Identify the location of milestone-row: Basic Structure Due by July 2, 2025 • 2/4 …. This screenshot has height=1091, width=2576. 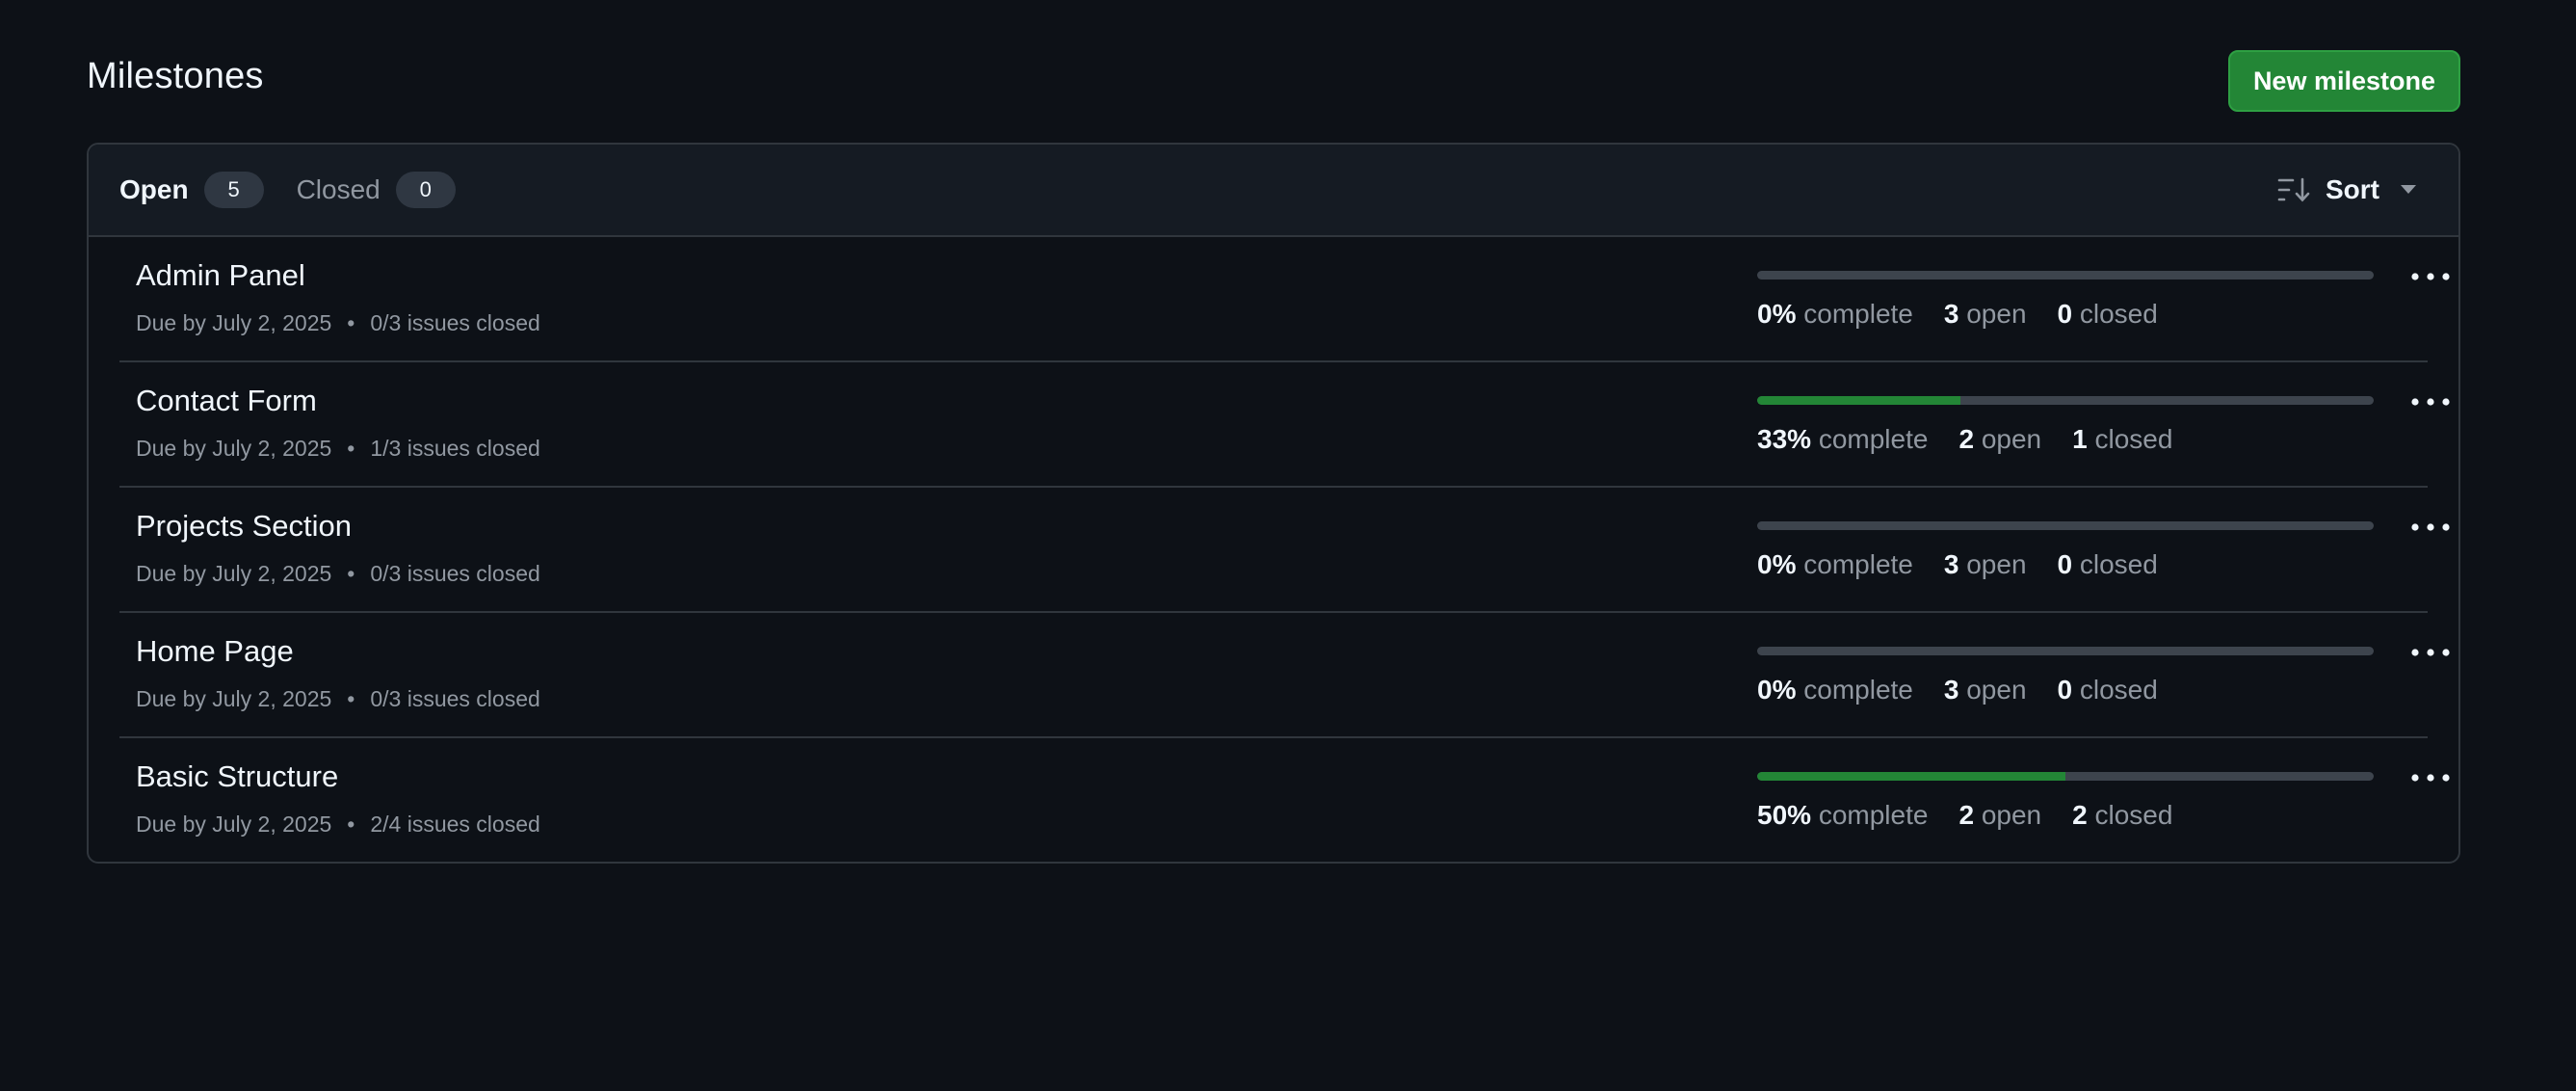
(1284, 800).